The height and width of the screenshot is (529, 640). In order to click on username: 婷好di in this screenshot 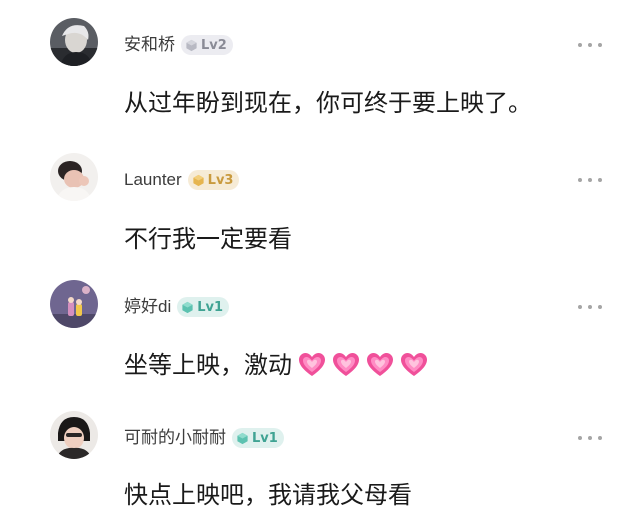, I will do `click(147, 307)`.